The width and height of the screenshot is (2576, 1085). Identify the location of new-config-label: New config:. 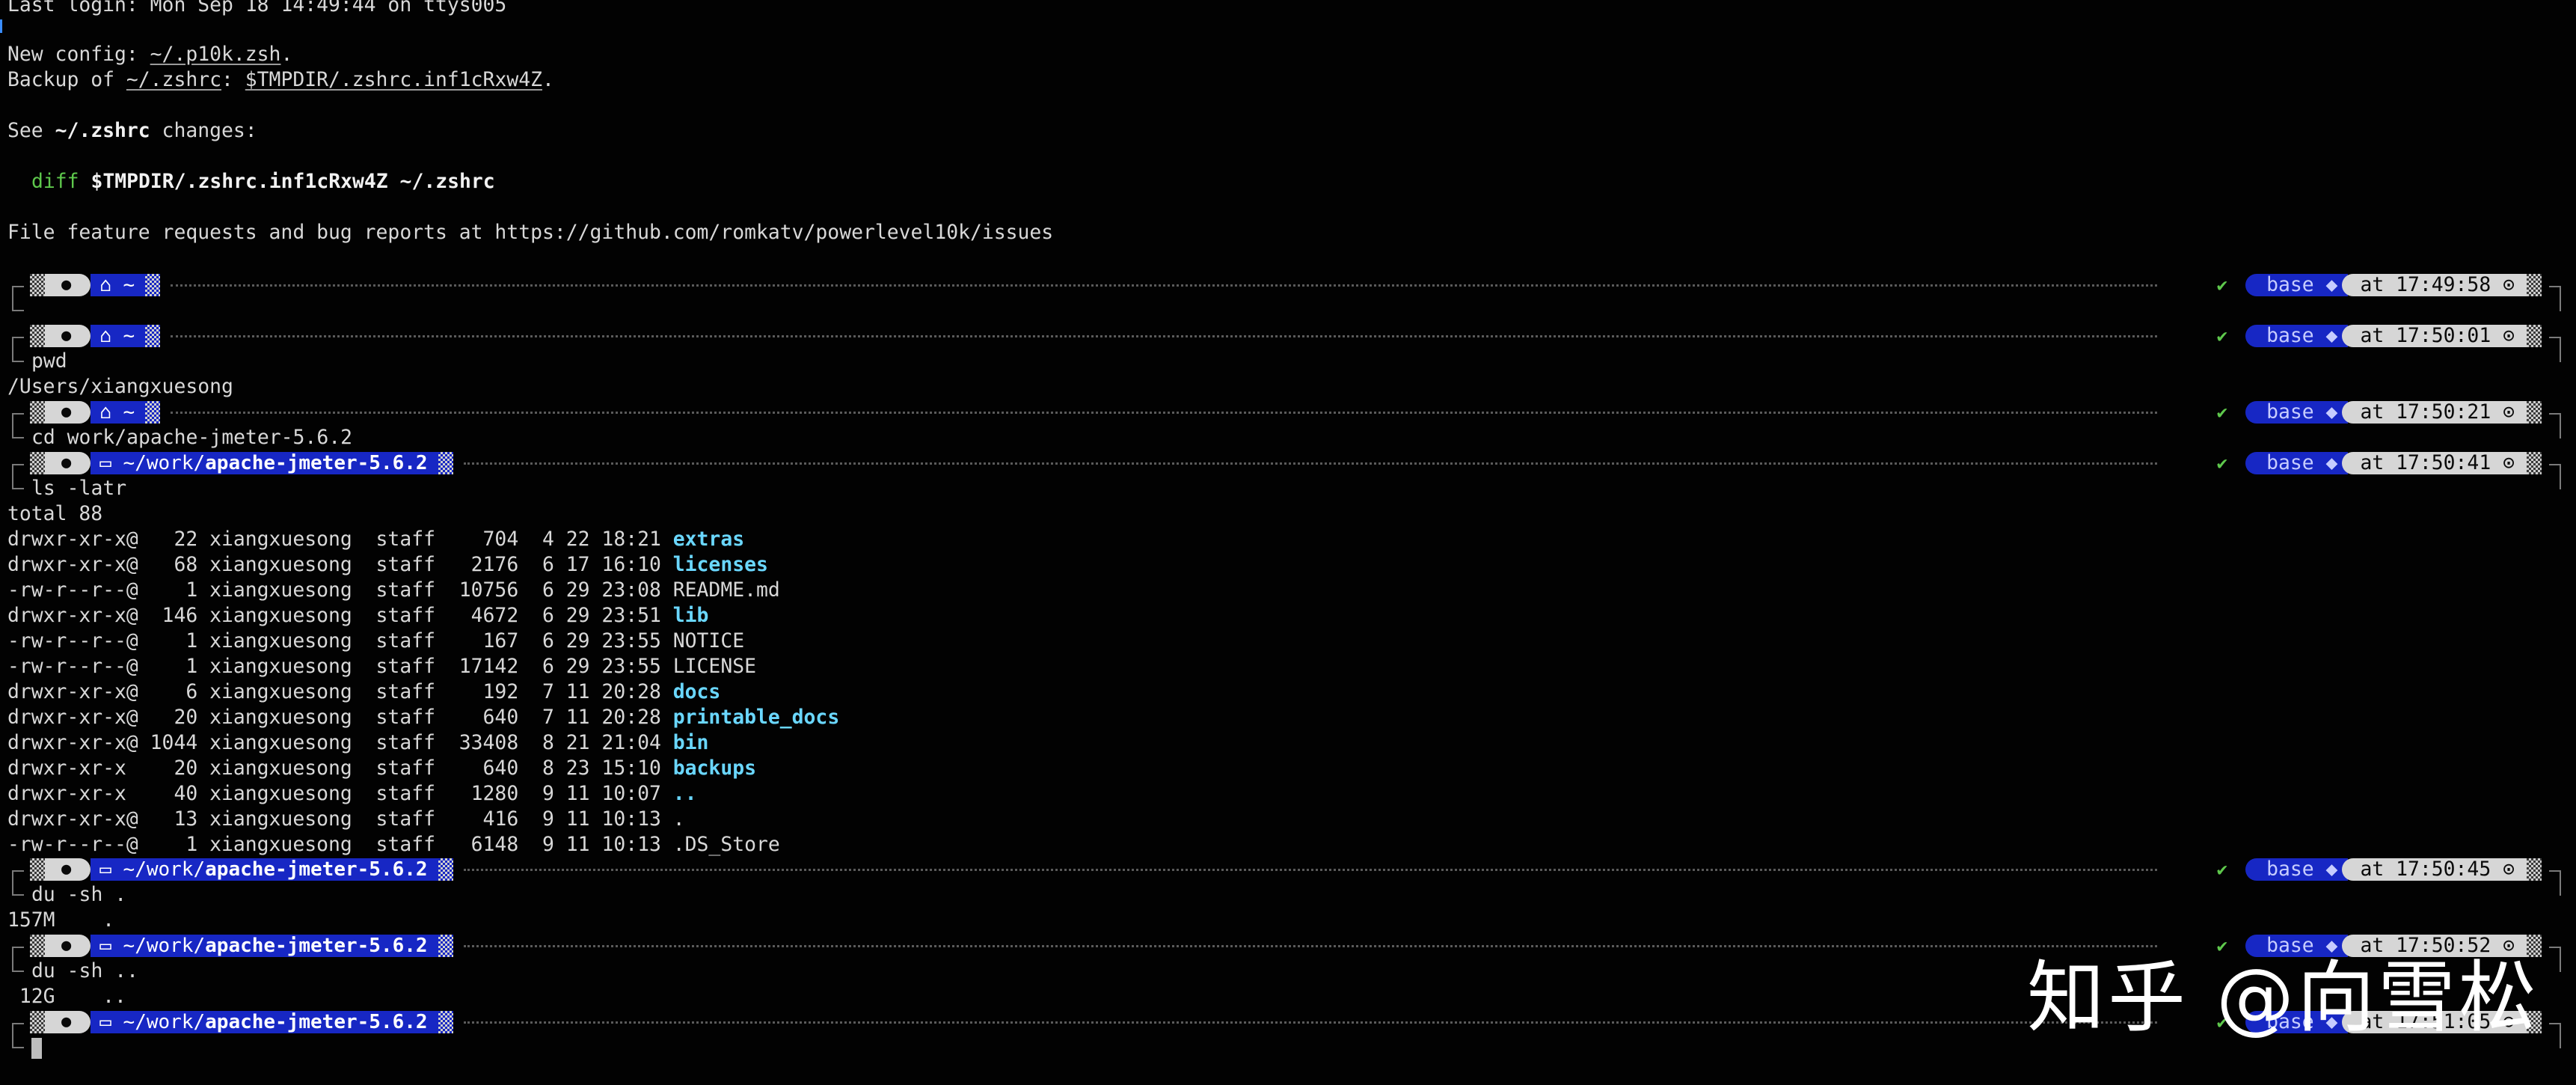
(78, 55).